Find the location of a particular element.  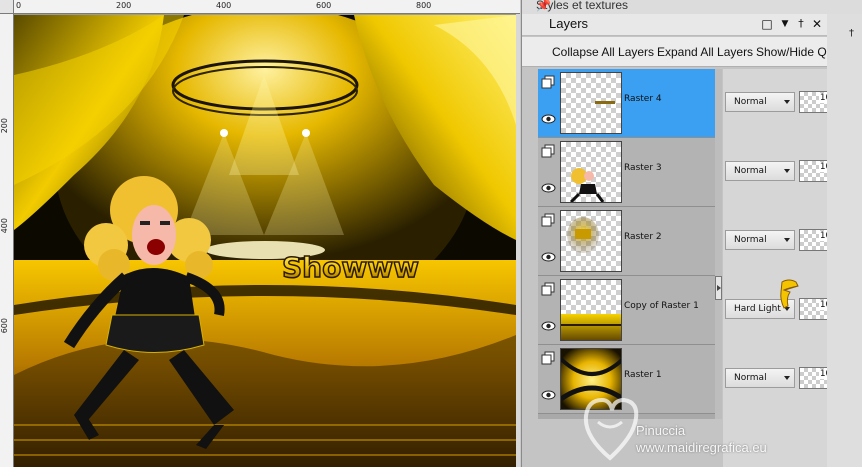

layer-row-copy-of-raster-1: Copy of Raster 1 is located at coordinates (627, 310).